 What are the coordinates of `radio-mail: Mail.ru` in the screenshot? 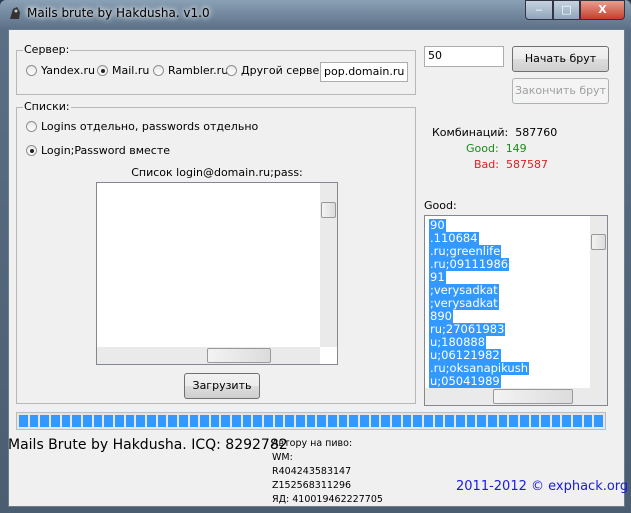 It's located at (123, 70).